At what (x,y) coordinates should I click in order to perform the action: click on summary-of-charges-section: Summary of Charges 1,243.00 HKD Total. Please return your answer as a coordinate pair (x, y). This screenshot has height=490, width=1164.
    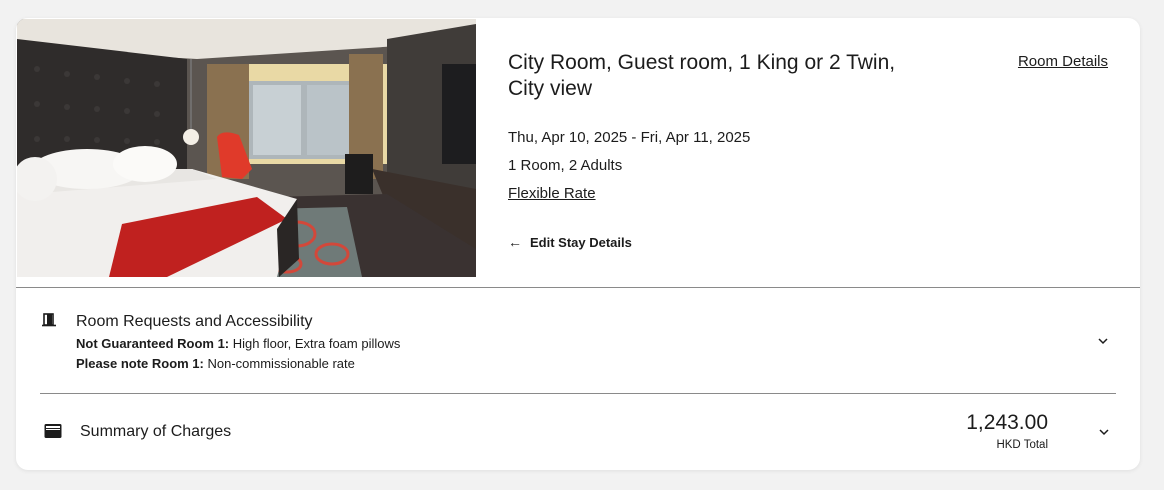
    Looking at the image, I should click on (578, 432).